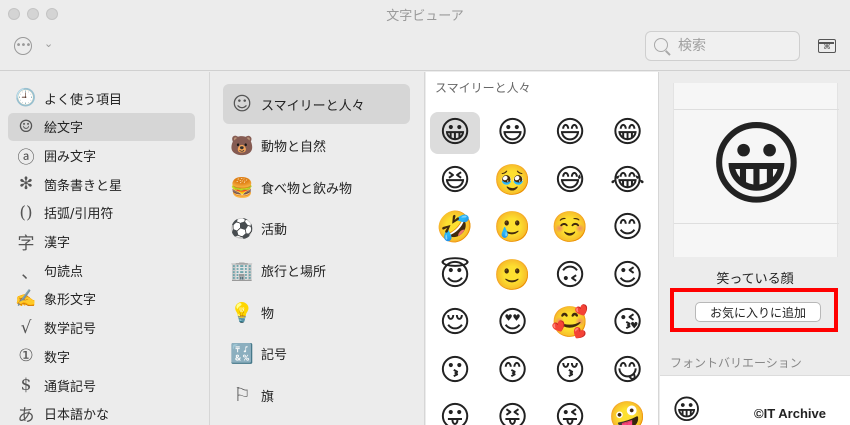 This screenshot has height=425, width=850. I want to click on category-item: ☺ スマイリーと人々, so click(316, 104).